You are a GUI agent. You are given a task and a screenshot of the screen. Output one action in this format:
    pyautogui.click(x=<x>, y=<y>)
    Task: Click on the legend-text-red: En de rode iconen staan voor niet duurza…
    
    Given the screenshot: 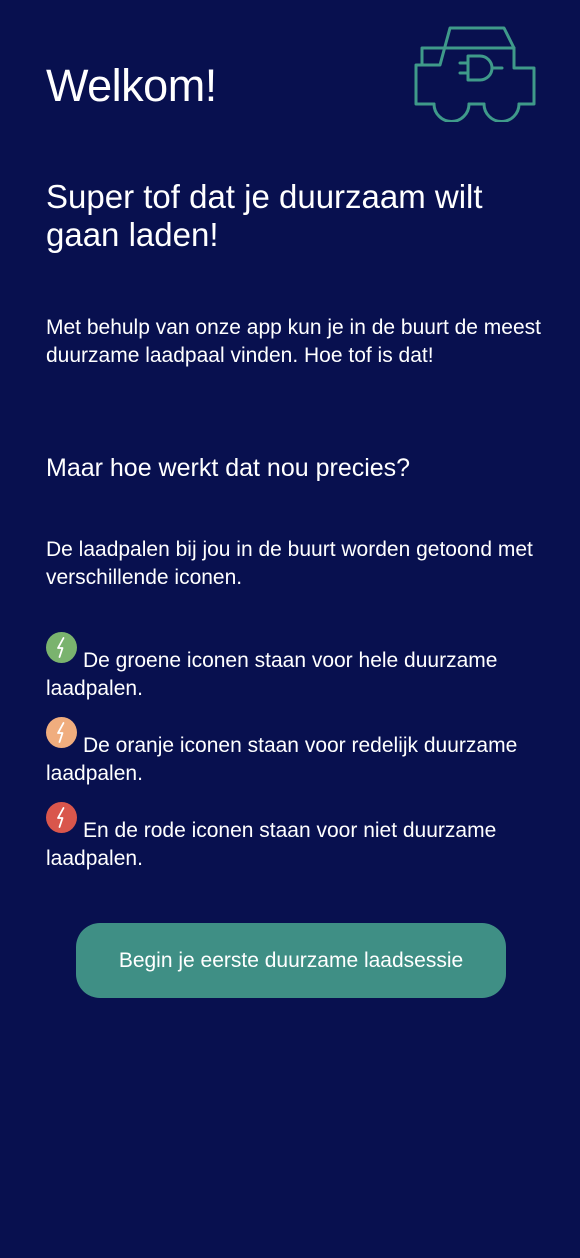 What is the action you would take?
    pyautogui.click(x=271, y=844)
    